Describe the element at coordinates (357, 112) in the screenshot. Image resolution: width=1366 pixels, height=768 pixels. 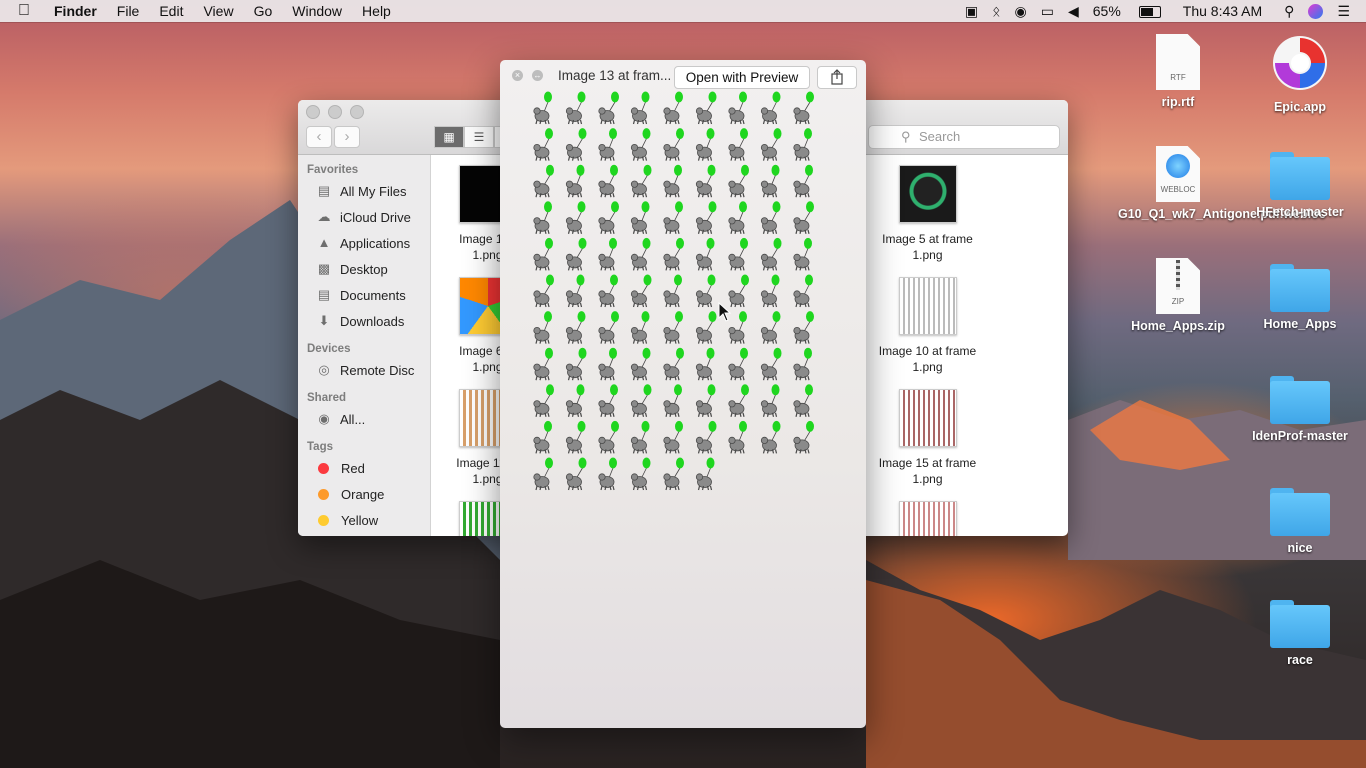
I see `zoom-button` at that location.